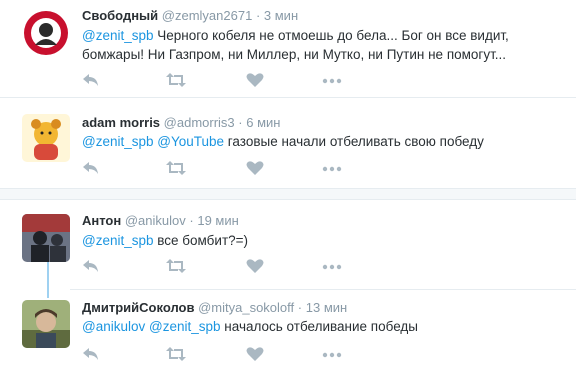 The image size is (576, 372). I want to click on mention-link: @anikulov, so click(113, 326).